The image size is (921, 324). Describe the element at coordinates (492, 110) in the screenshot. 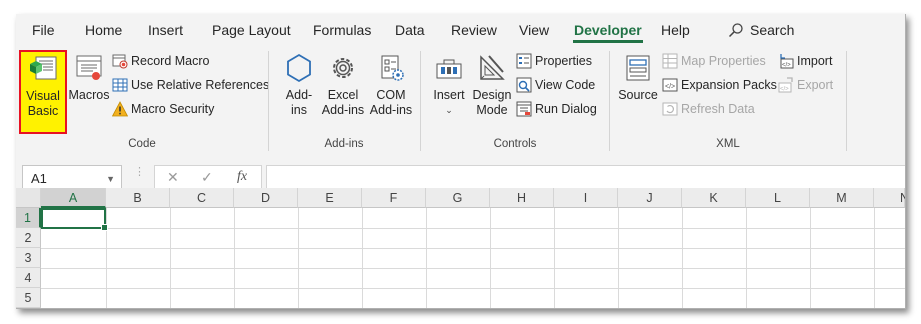

I see `design-mode-label-2: Mode` at that location.